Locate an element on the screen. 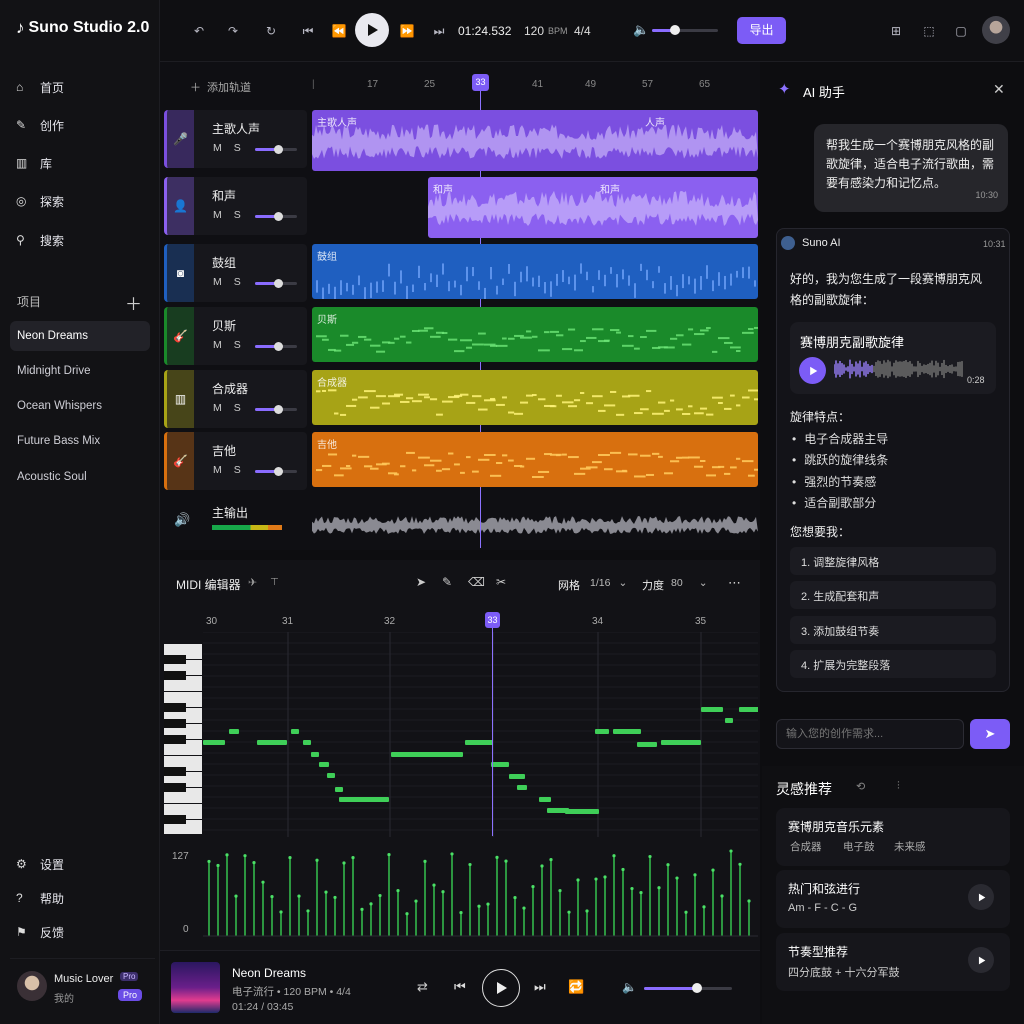 Image resolution: width=1024 pixels, height=1024 pixels. option-button: 2. 生成配套和声 is located at coordinates (893, 595).